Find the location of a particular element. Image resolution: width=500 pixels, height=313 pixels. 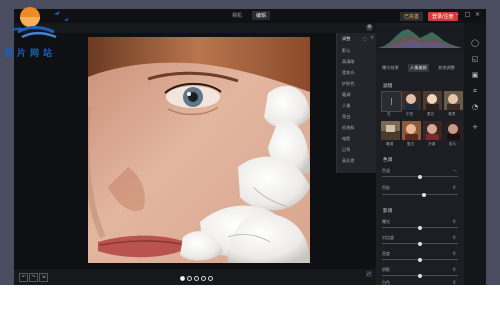

fit-icon: ⇲ is located at coordinates (43, 277).